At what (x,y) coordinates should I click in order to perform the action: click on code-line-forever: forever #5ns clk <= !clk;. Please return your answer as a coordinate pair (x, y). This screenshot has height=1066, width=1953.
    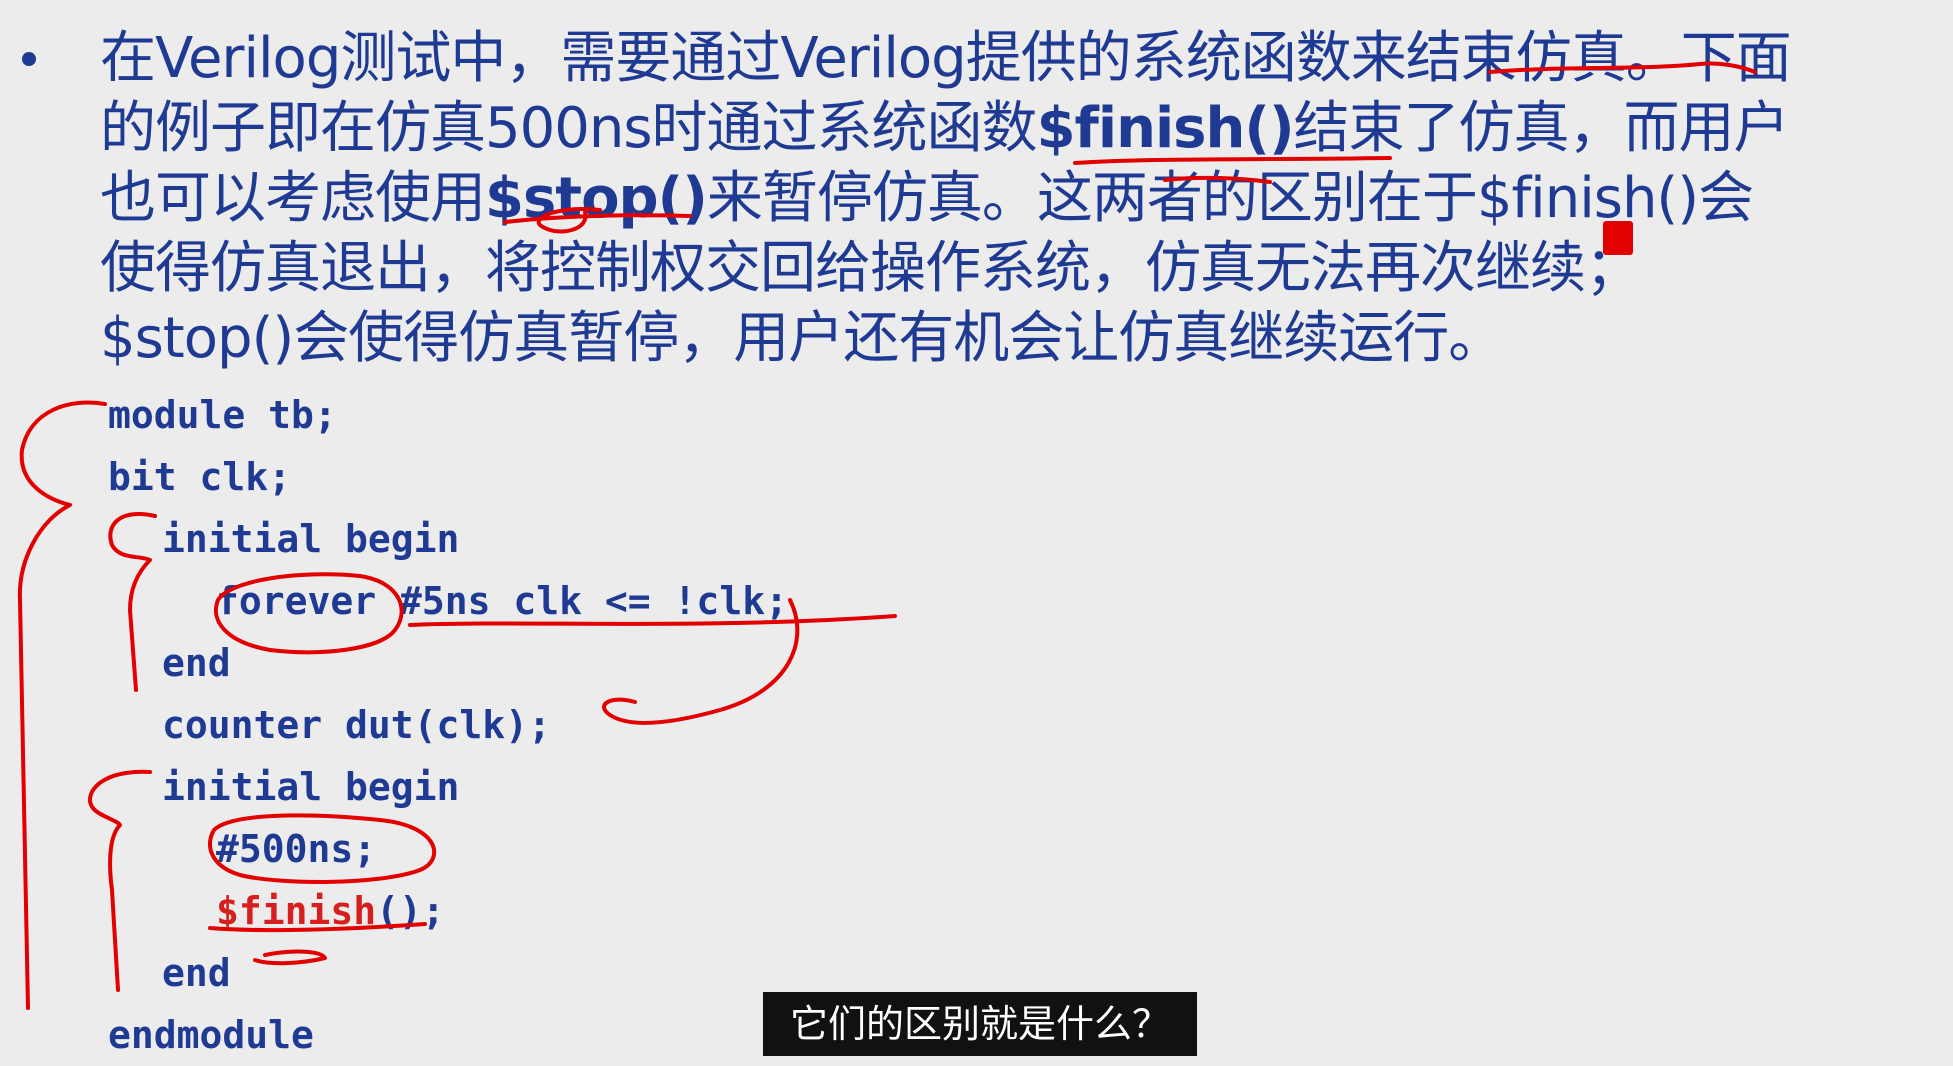
    Looking at the image, I should click on (502, 601).